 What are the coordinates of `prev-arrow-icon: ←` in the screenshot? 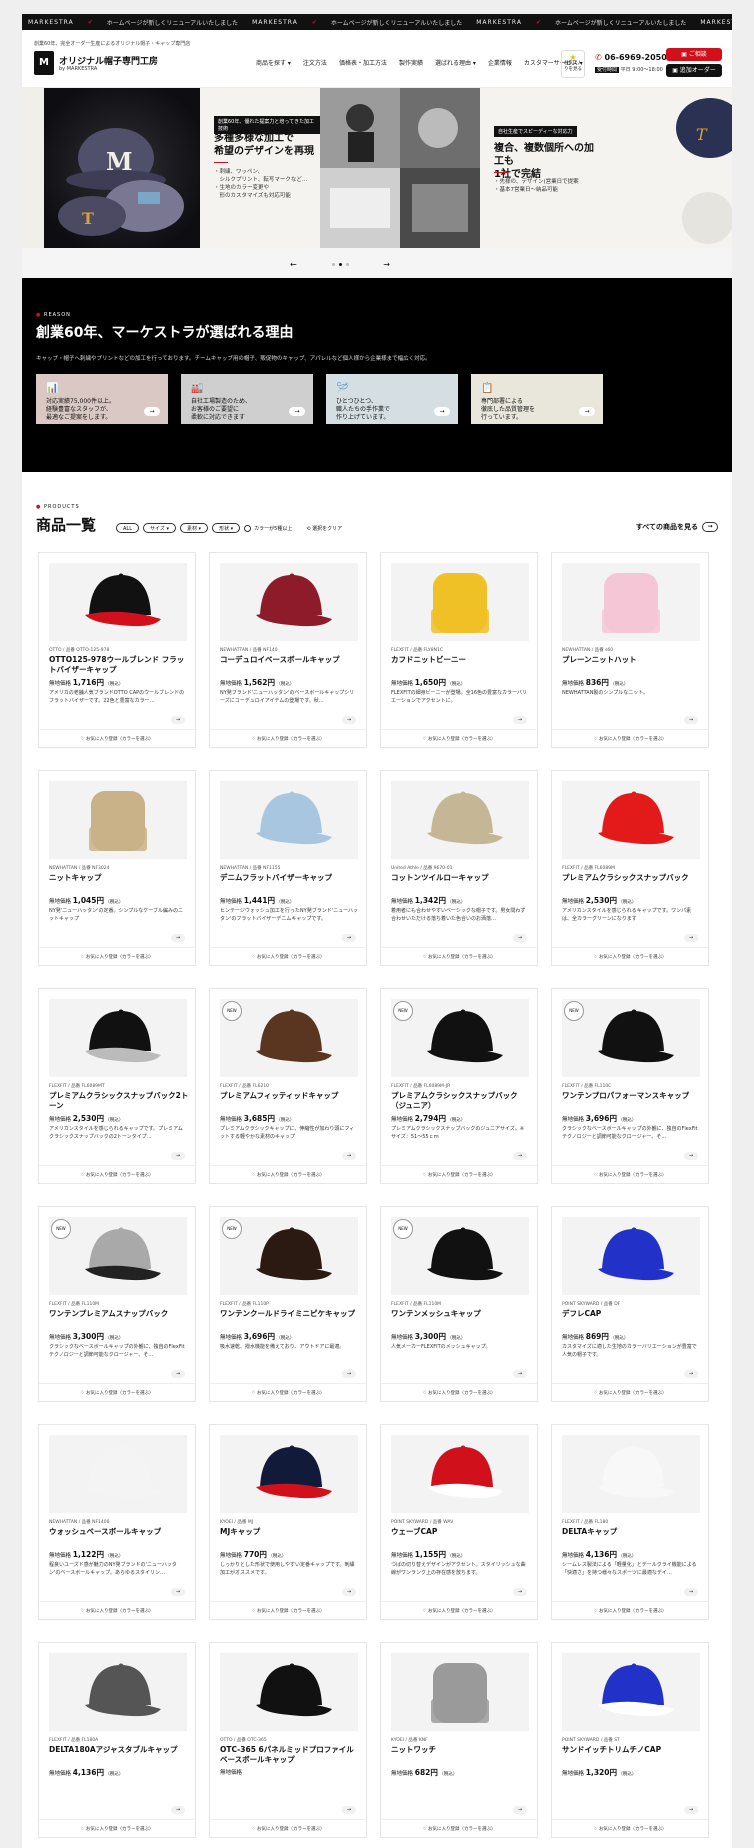 It's located at (293, 264).